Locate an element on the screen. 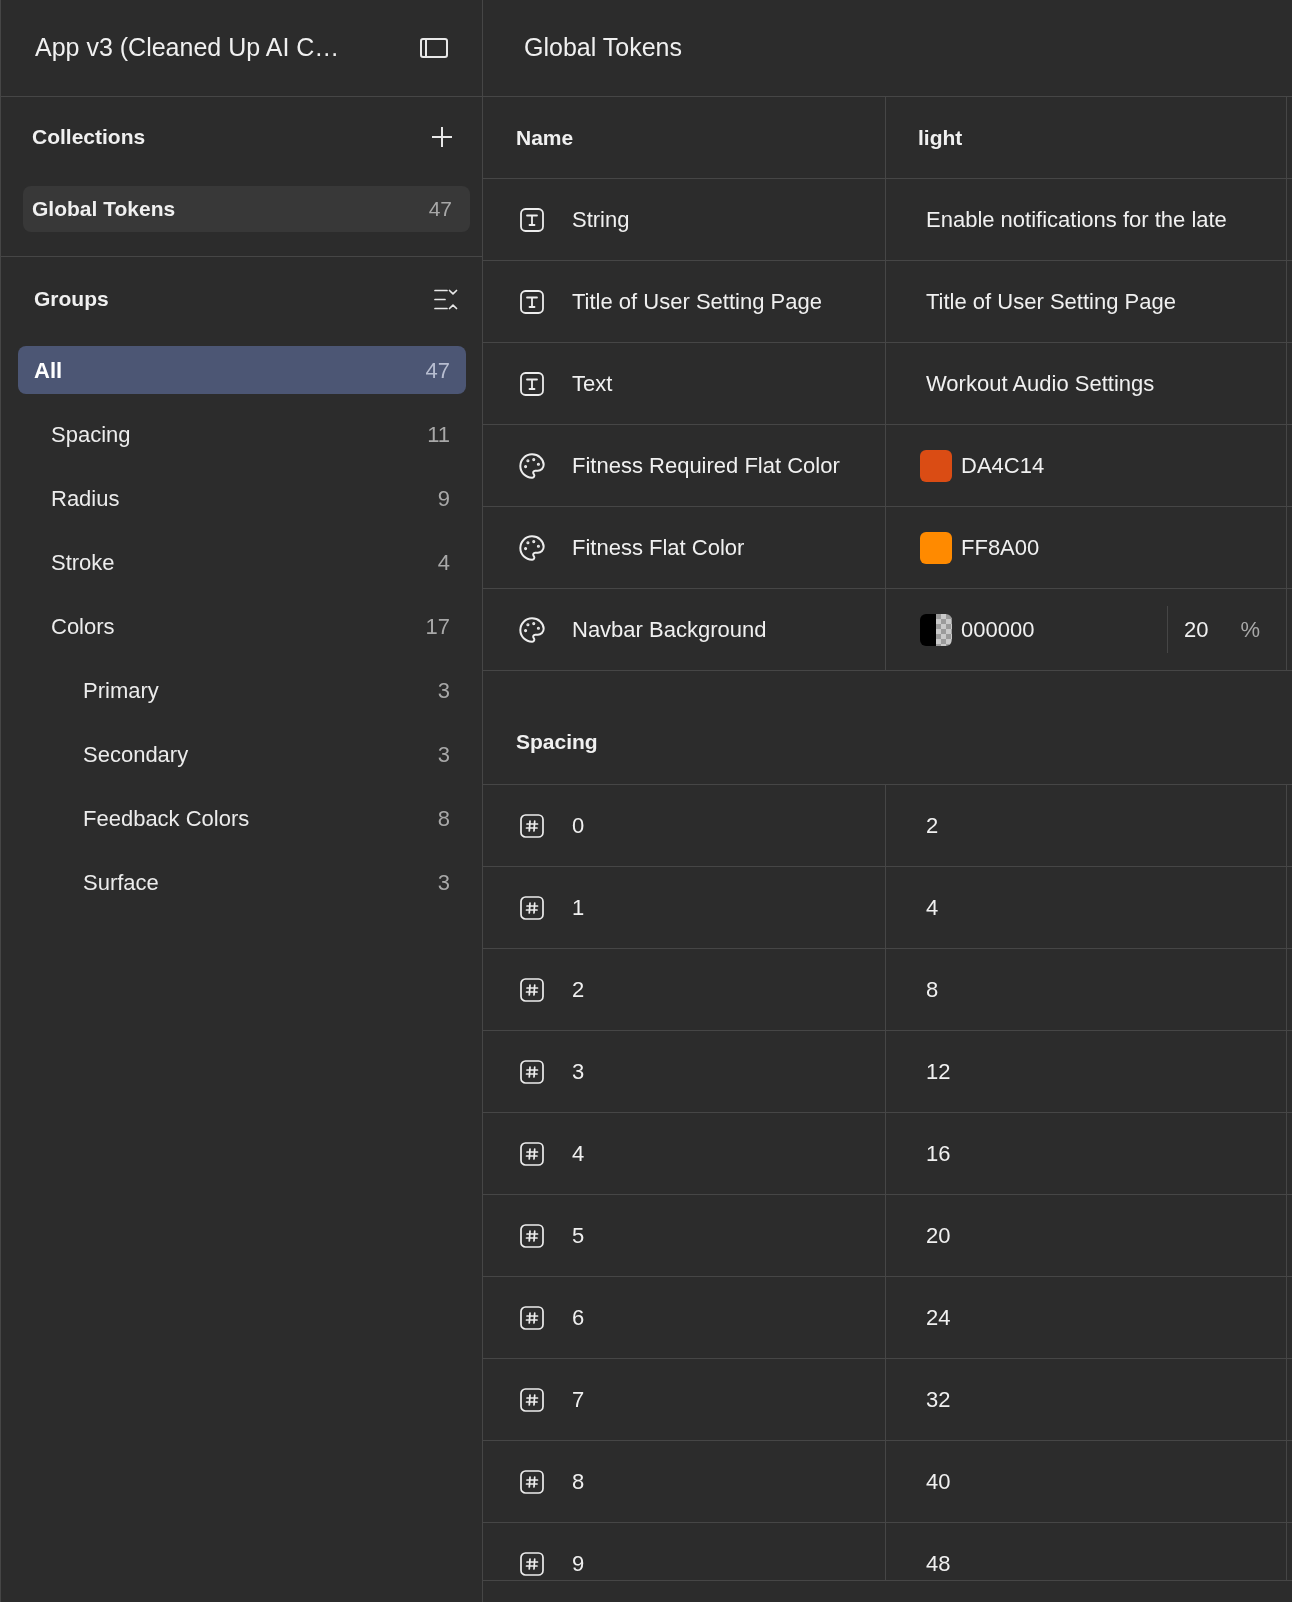  token-value: Enable notifications for the late is located at coordinates (1076, 220).